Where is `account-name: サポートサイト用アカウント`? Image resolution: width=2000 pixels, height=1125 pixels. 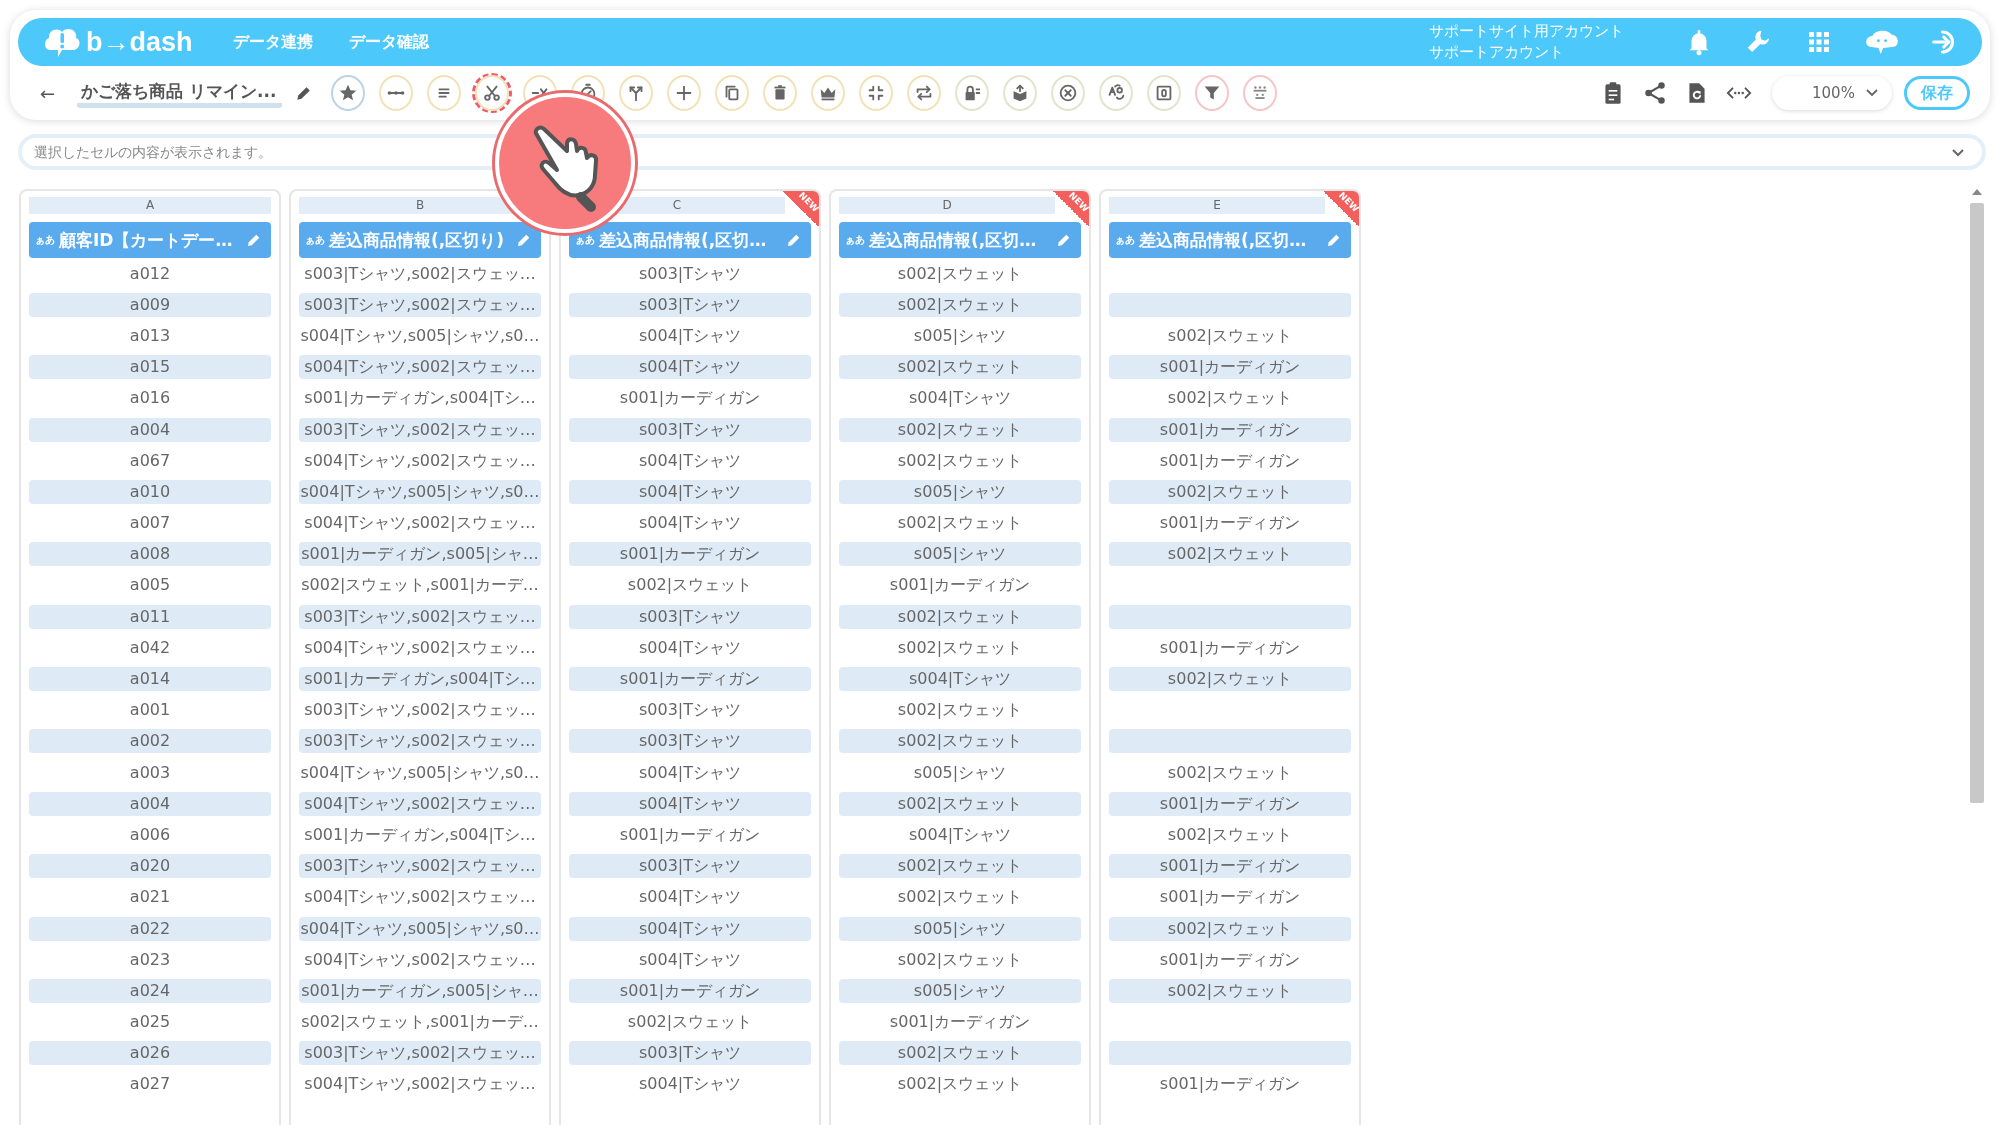
account-name: サポートサイト用アカウント is located at coordinates (1526, 31).